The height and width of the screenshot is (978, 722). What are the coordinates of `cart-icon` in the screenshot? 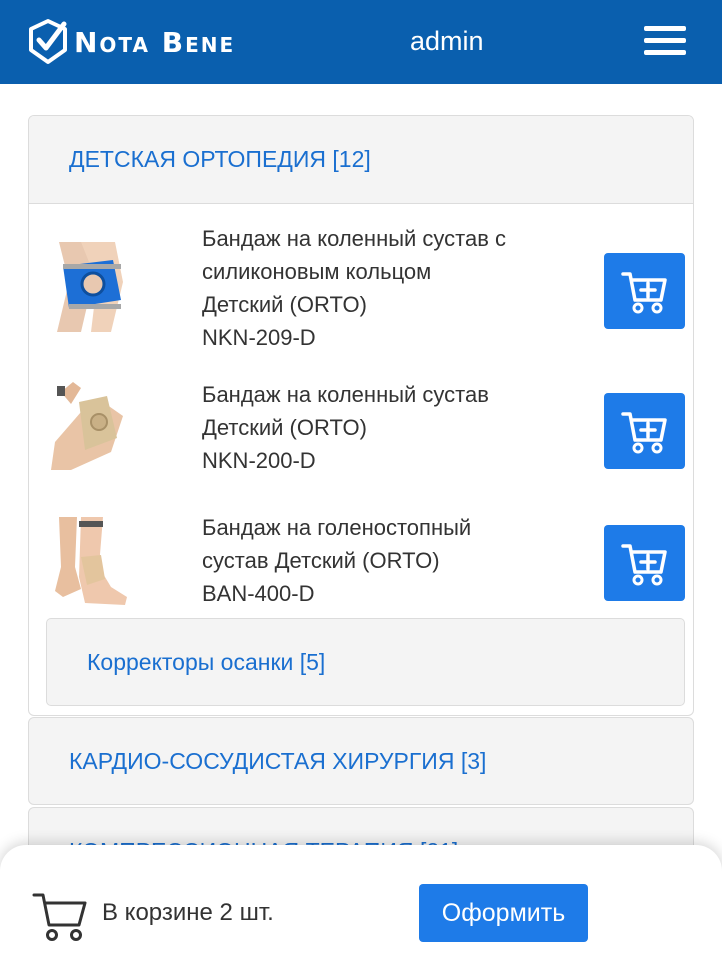 It's located at (59, 917).